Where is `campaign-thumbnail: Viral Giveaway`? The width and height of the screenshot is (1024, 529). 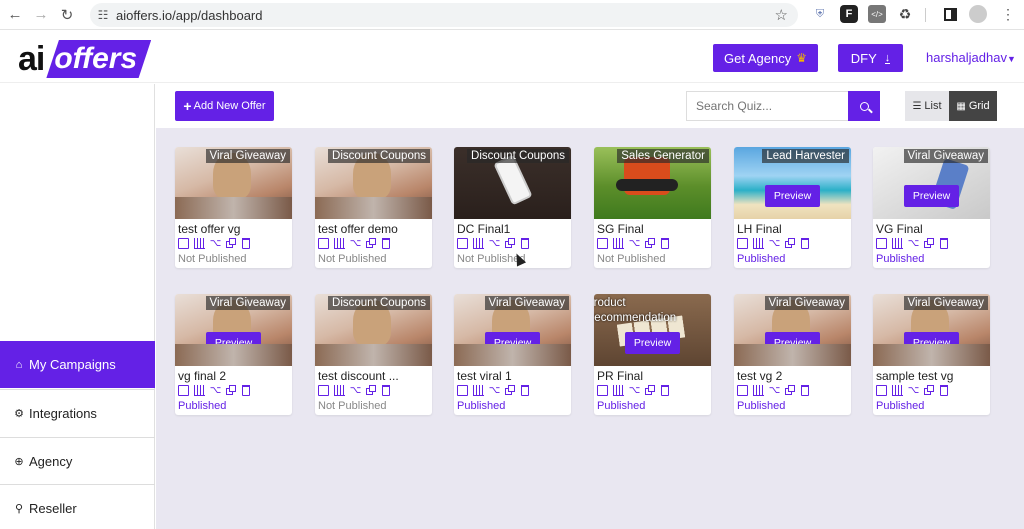 campaign-thumbnail: Viral Giveaway is located at coordinates (233, 183).